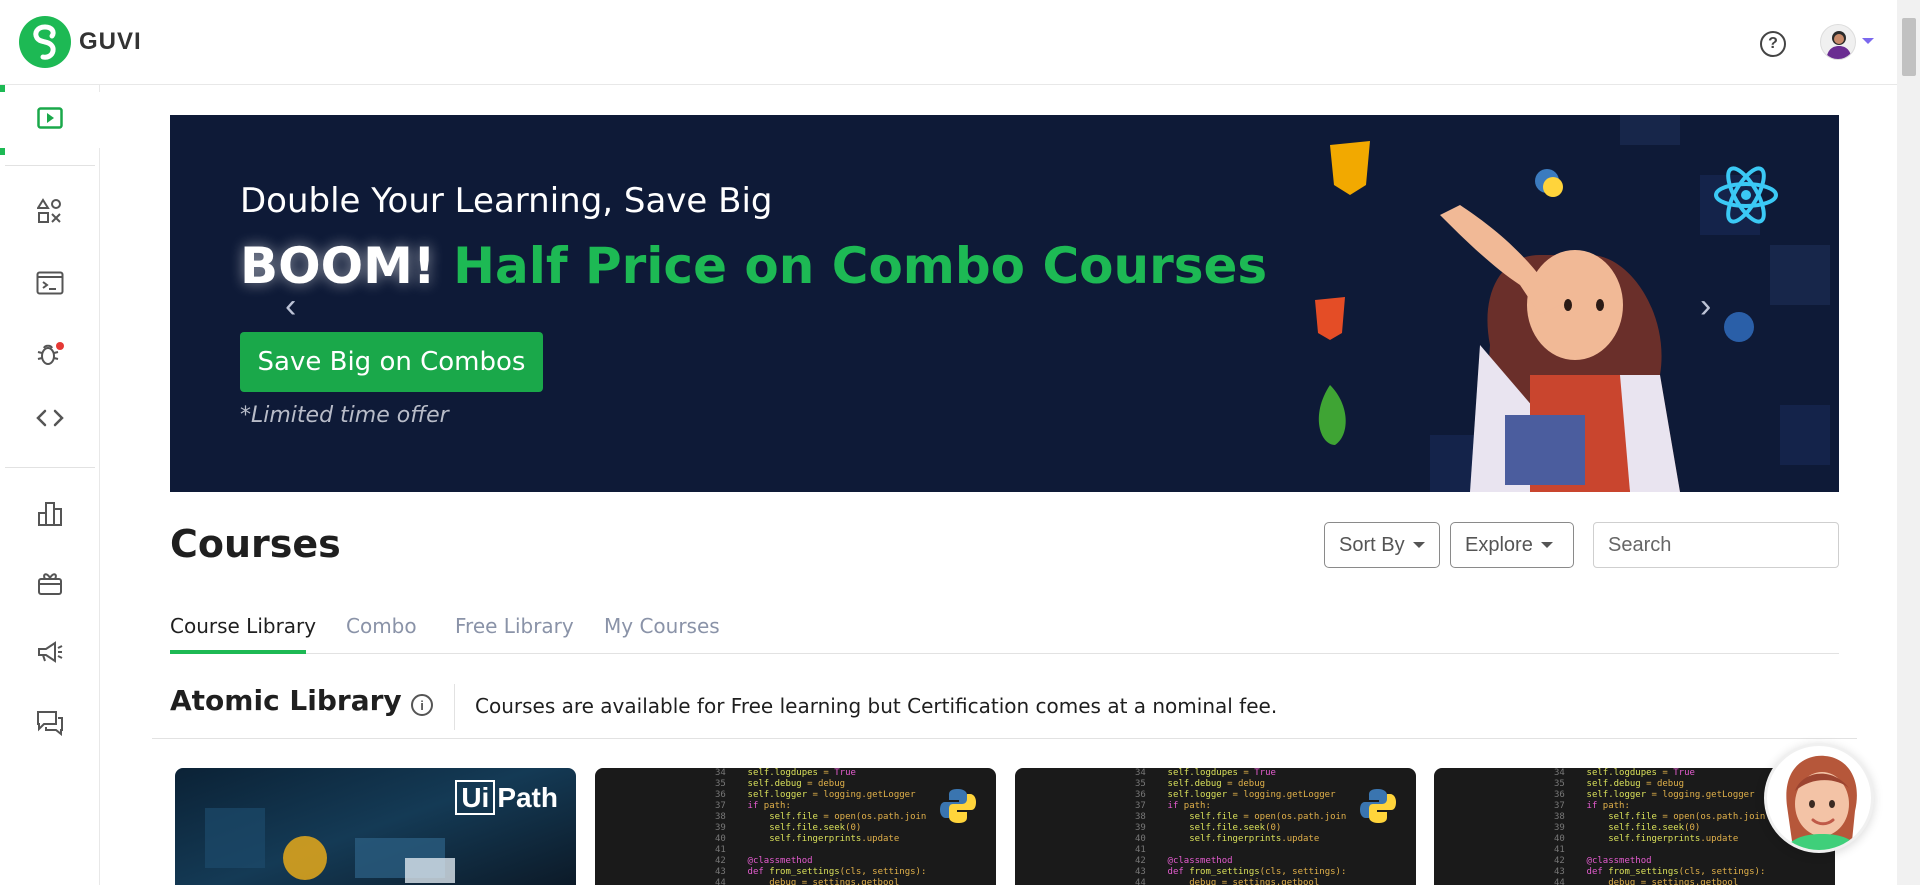 The height and width of the screenshot is (885, 1920). I want to click on megaphone-icon, so click(50, 654).